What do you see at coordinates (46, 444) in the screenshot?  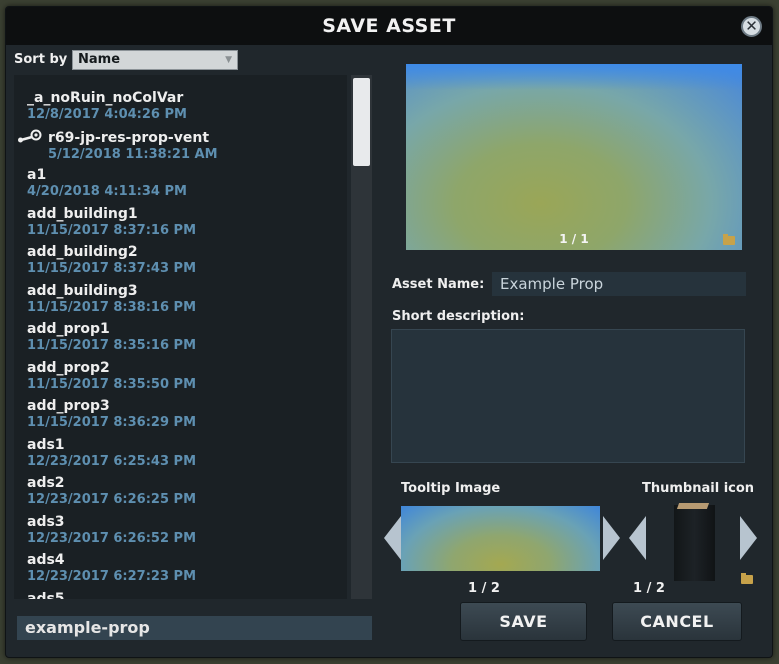 I see `asset-name-text: ads1` at bounding box center [46, 444].